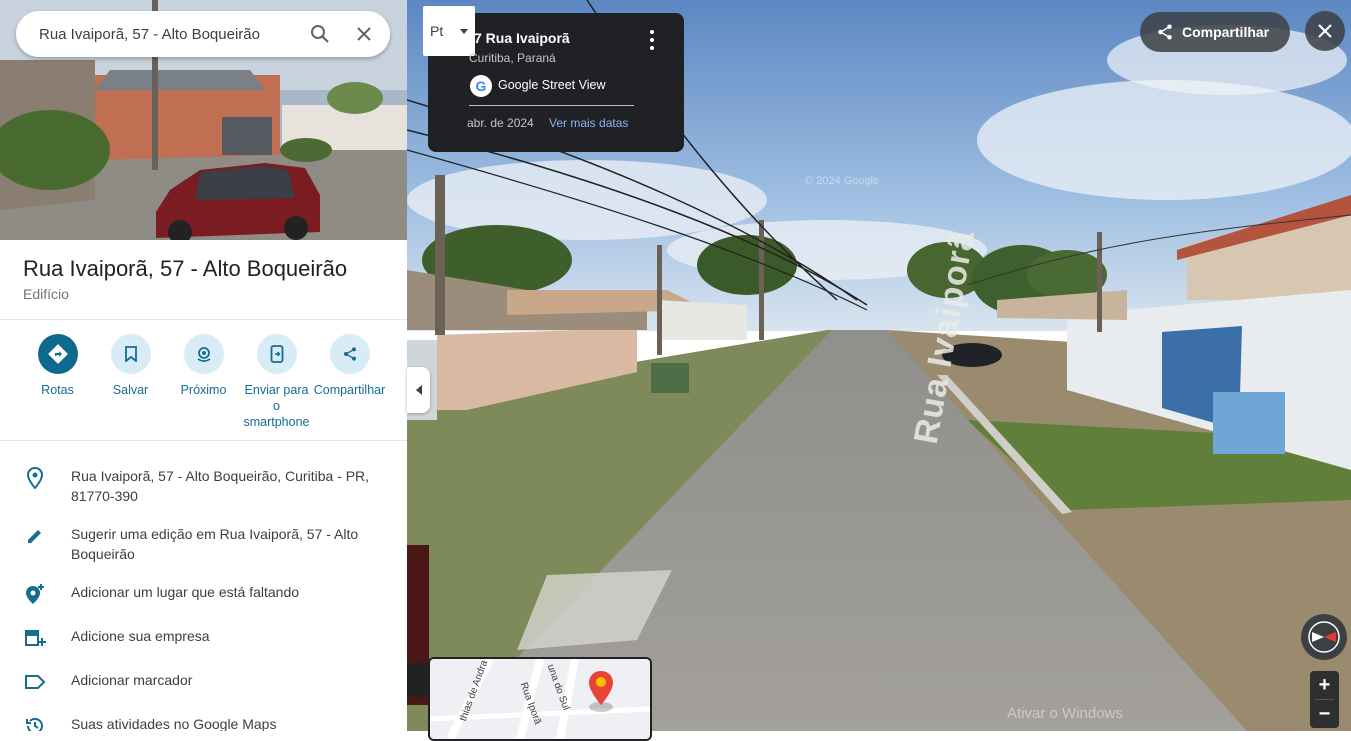 The height and width of the screenshot is (741, 1351). I want to click on send-to-phone-button: Enviar para o smartphone, so click(276, 382).